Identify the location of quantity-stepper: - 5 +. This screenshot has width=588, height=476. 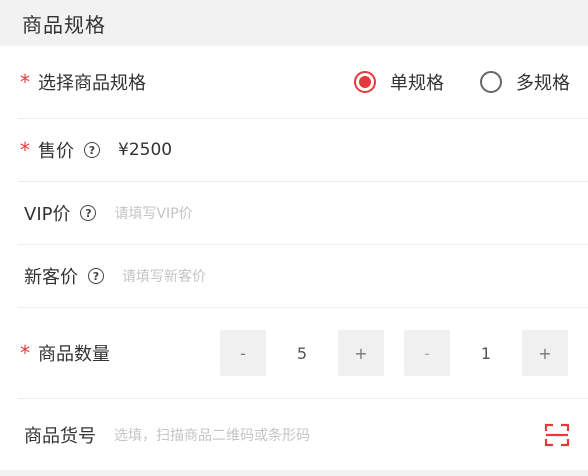
(302, 353).